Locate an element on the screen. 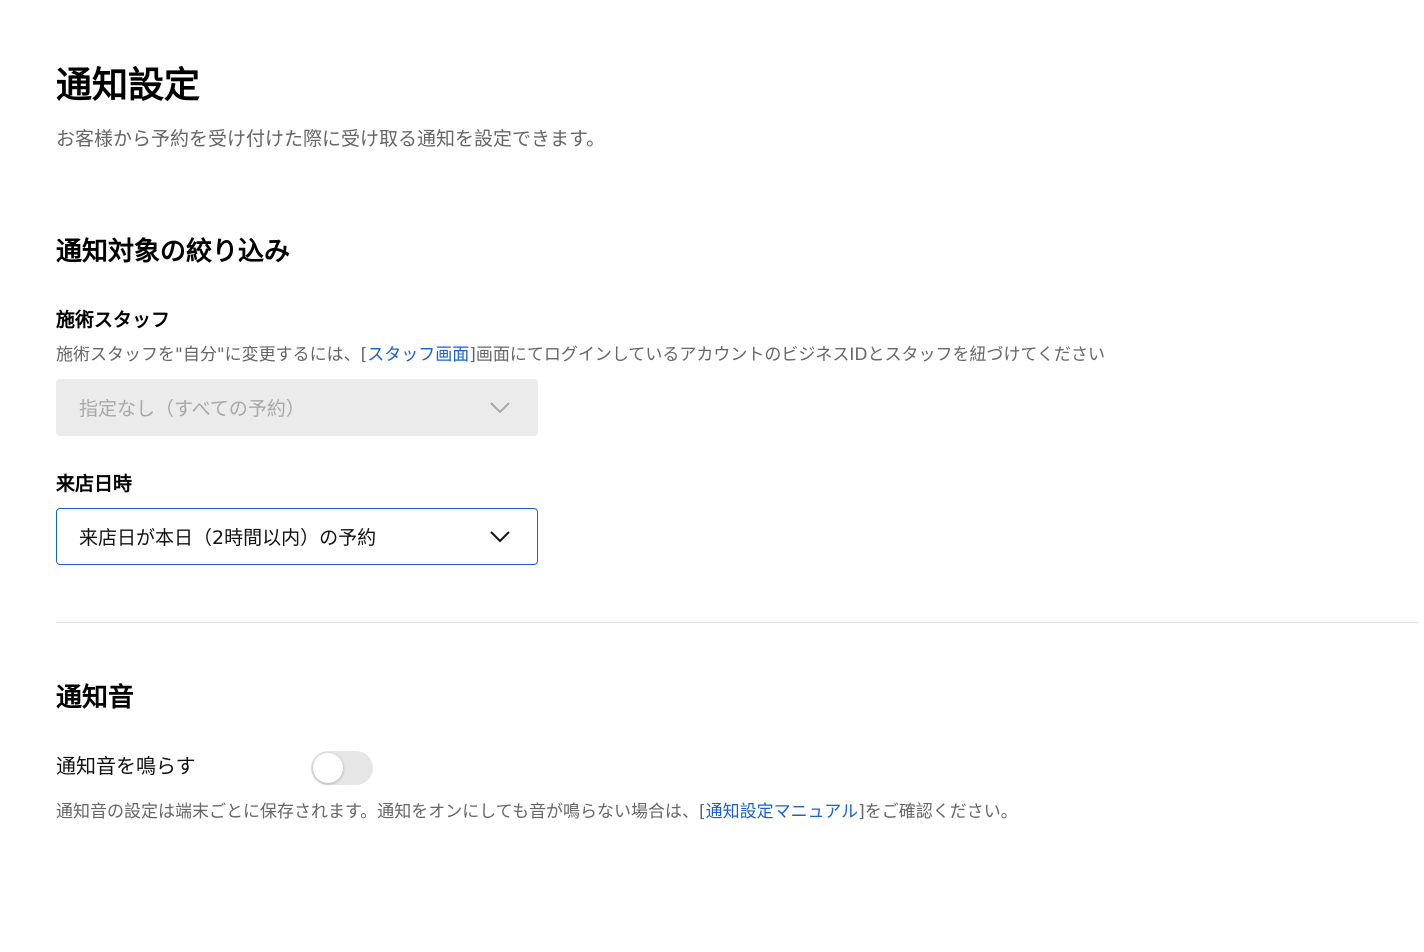  sound-helper-before: 通知音の設定は端末ごとに保存されます。通知をオンにしても音が鳴らない場合は、[ is located at coordinates (381, 812).